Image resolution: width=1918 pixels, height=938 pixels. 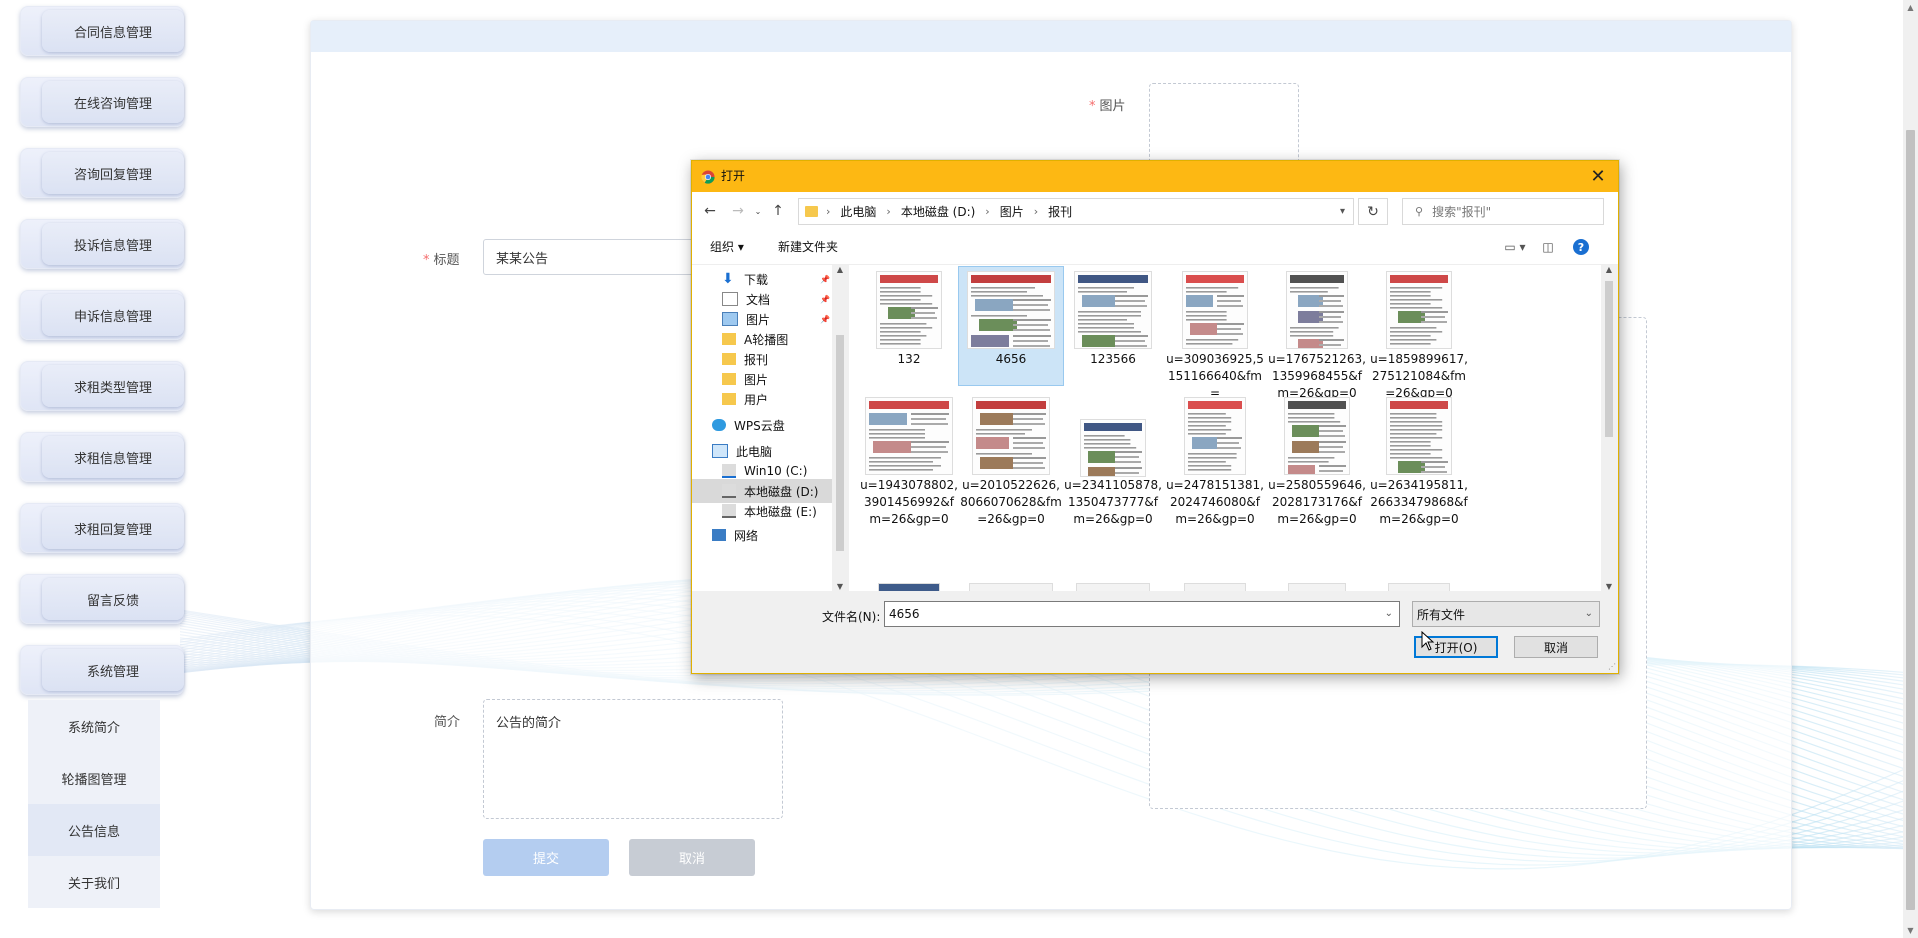 What do you see at coordinates (909, 502) in the screenshot?
I see `file-name: u=1943078802, 3901456992&f m=26&gp=0` at bounding box center [909, 502].